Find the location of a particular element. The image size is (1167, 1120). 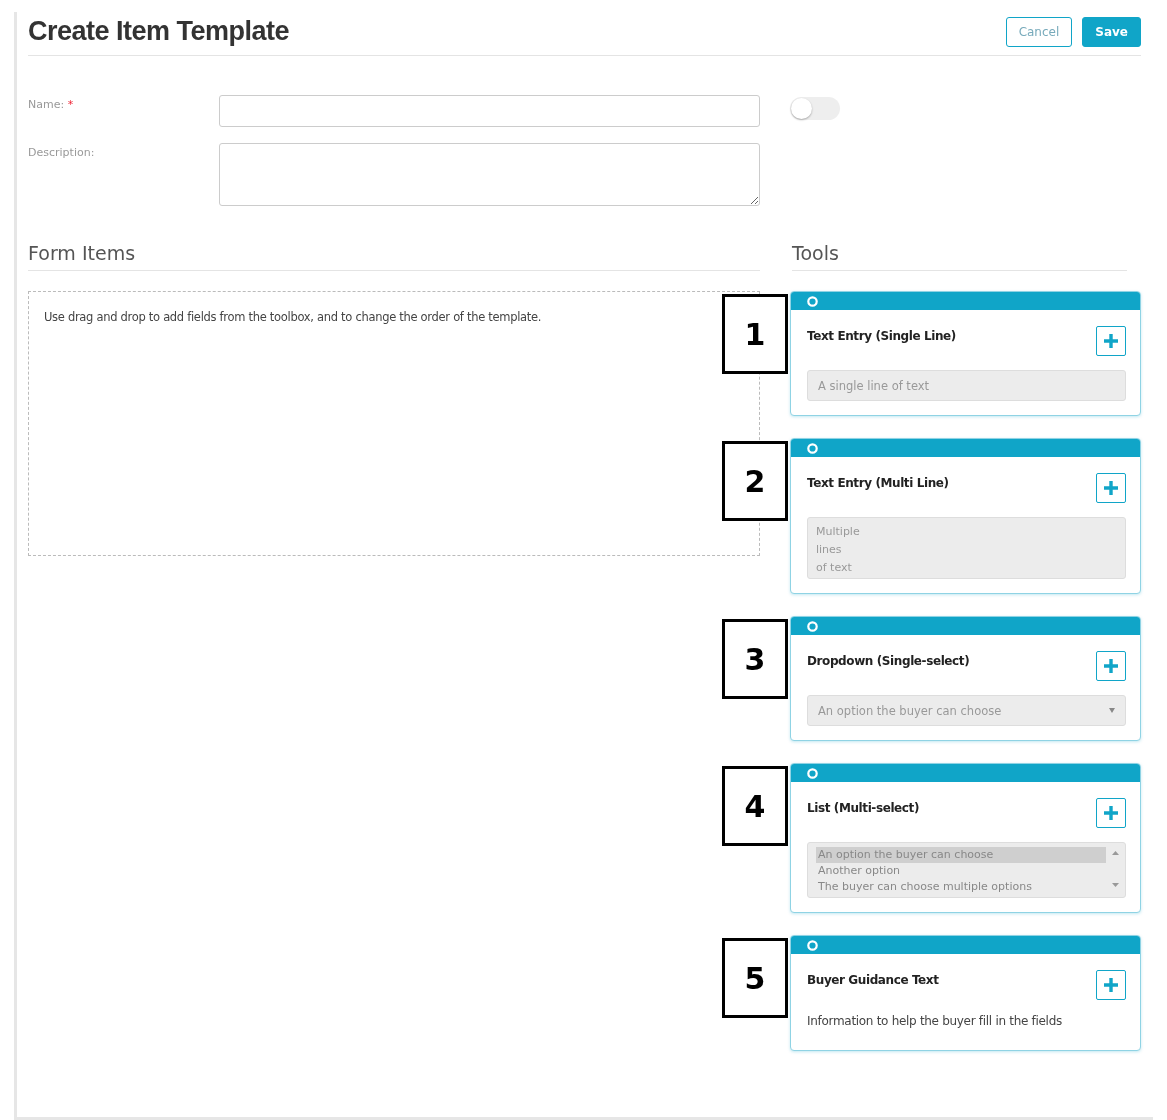

name-field is located at coordinates (489, 111).